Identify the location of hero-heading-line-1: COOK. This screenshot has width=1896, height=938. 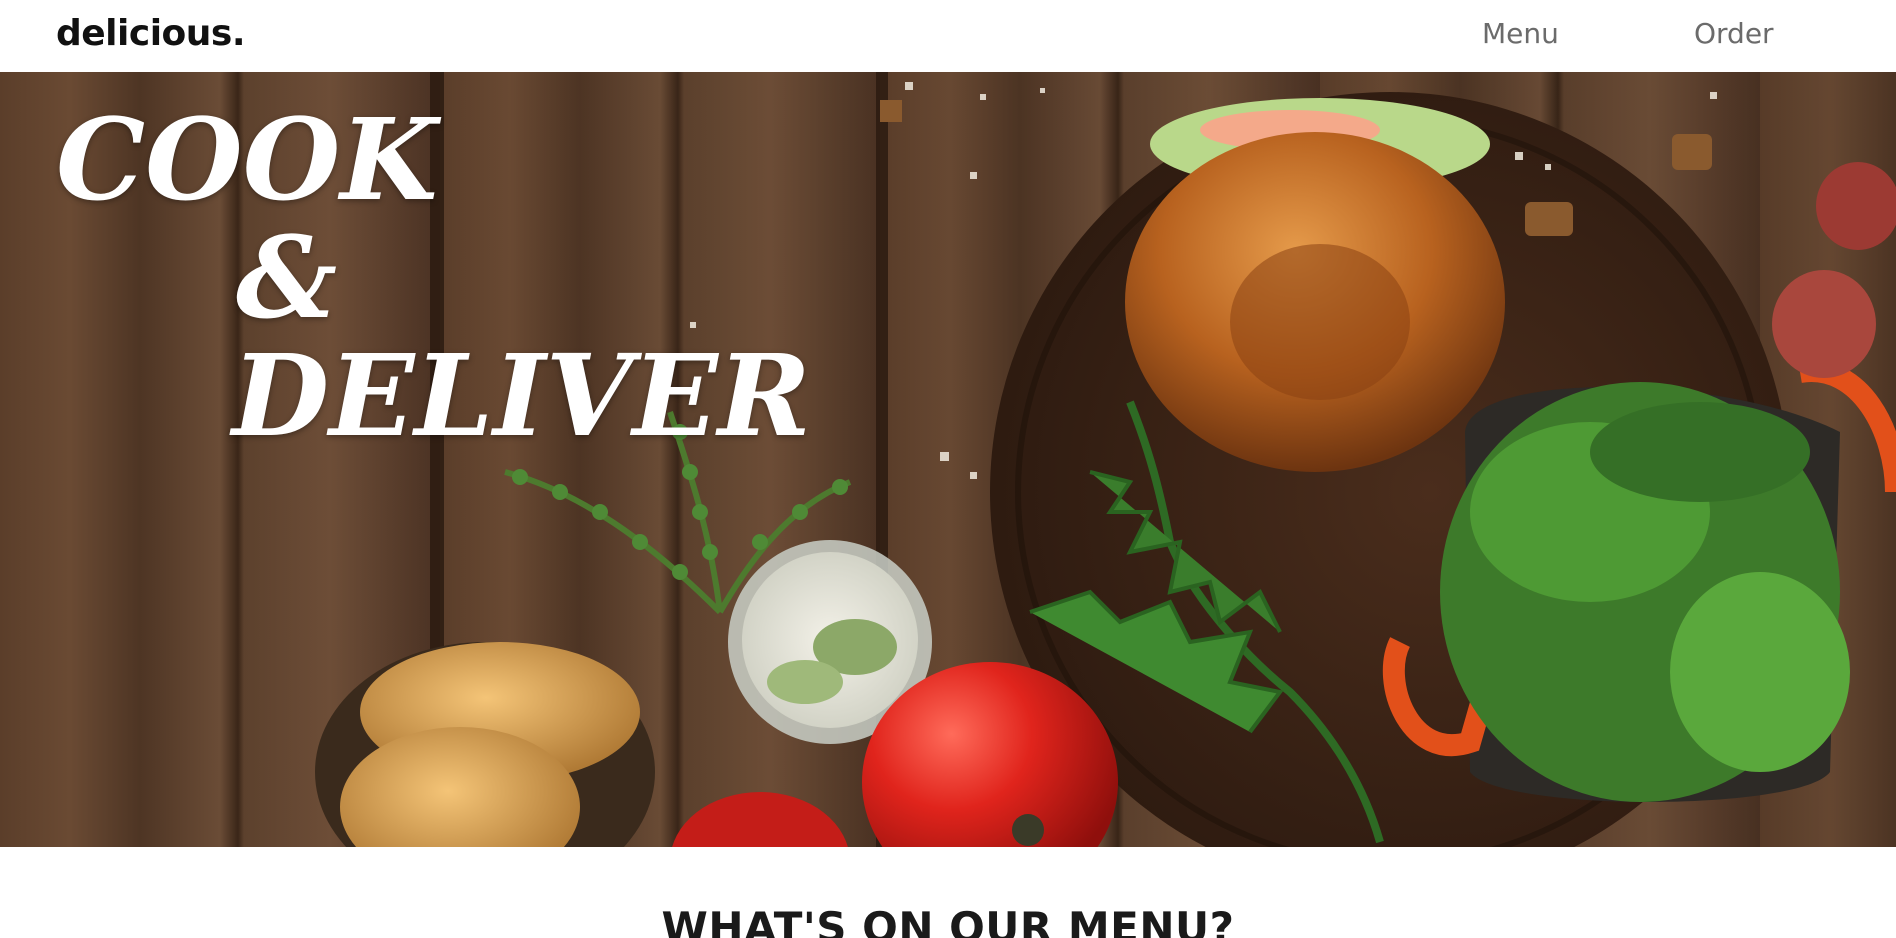
(247, 160).